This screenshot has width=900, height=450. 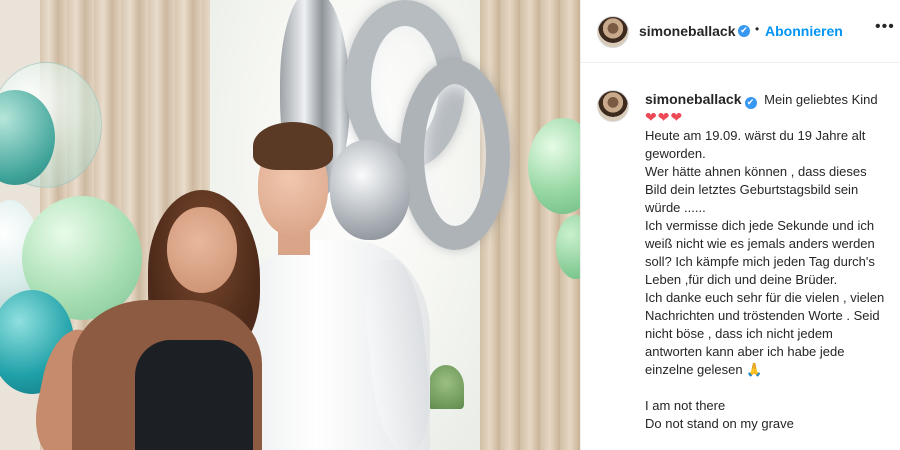 I want to click on caption-username: simoneballack, so click(x=693, y=99).